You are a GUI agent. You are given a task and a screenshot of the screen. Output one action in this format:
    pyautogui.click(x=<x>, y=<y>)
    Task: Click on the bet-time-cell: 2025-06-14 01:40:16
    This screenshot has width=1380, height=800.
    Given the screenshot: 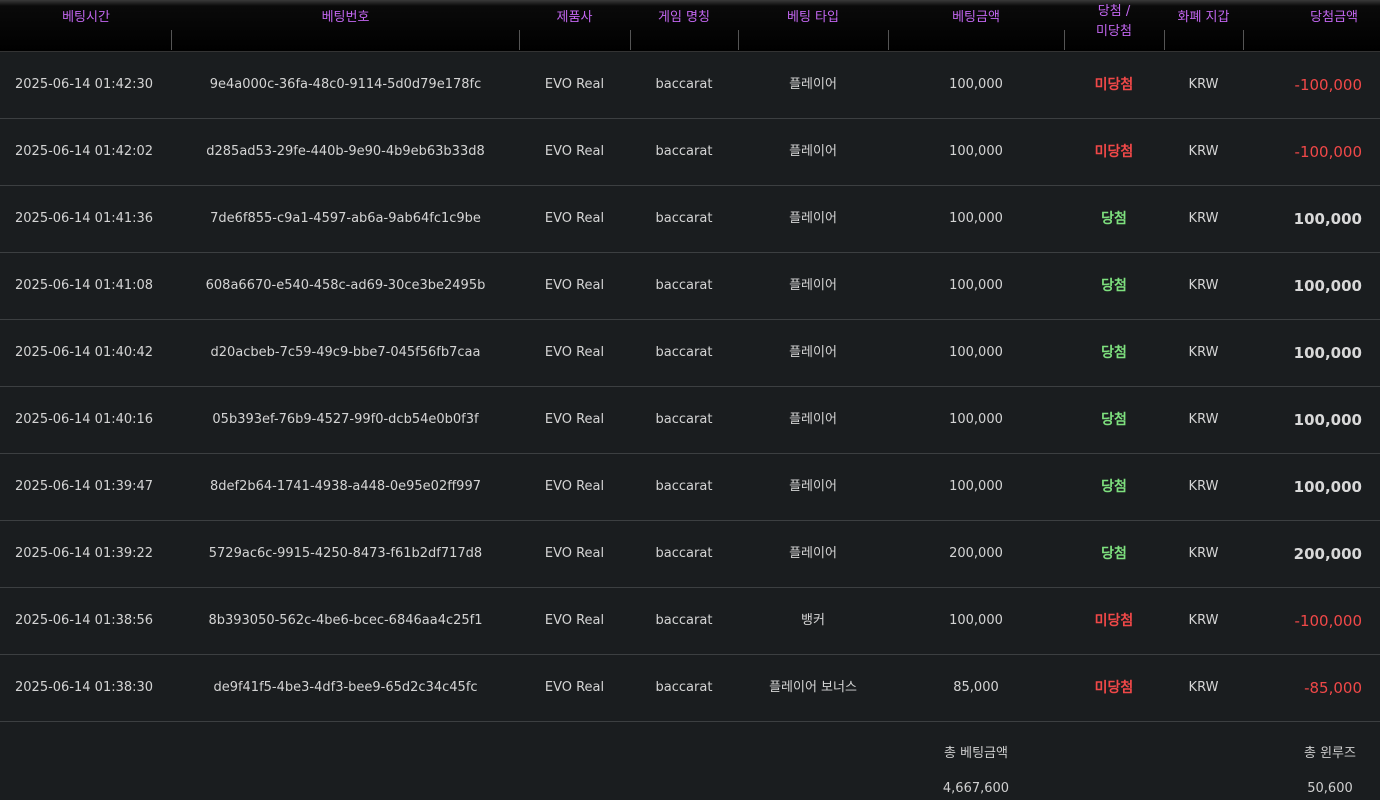 What is the action you would take?
    pyautogui.click(x=84, y=419)
    